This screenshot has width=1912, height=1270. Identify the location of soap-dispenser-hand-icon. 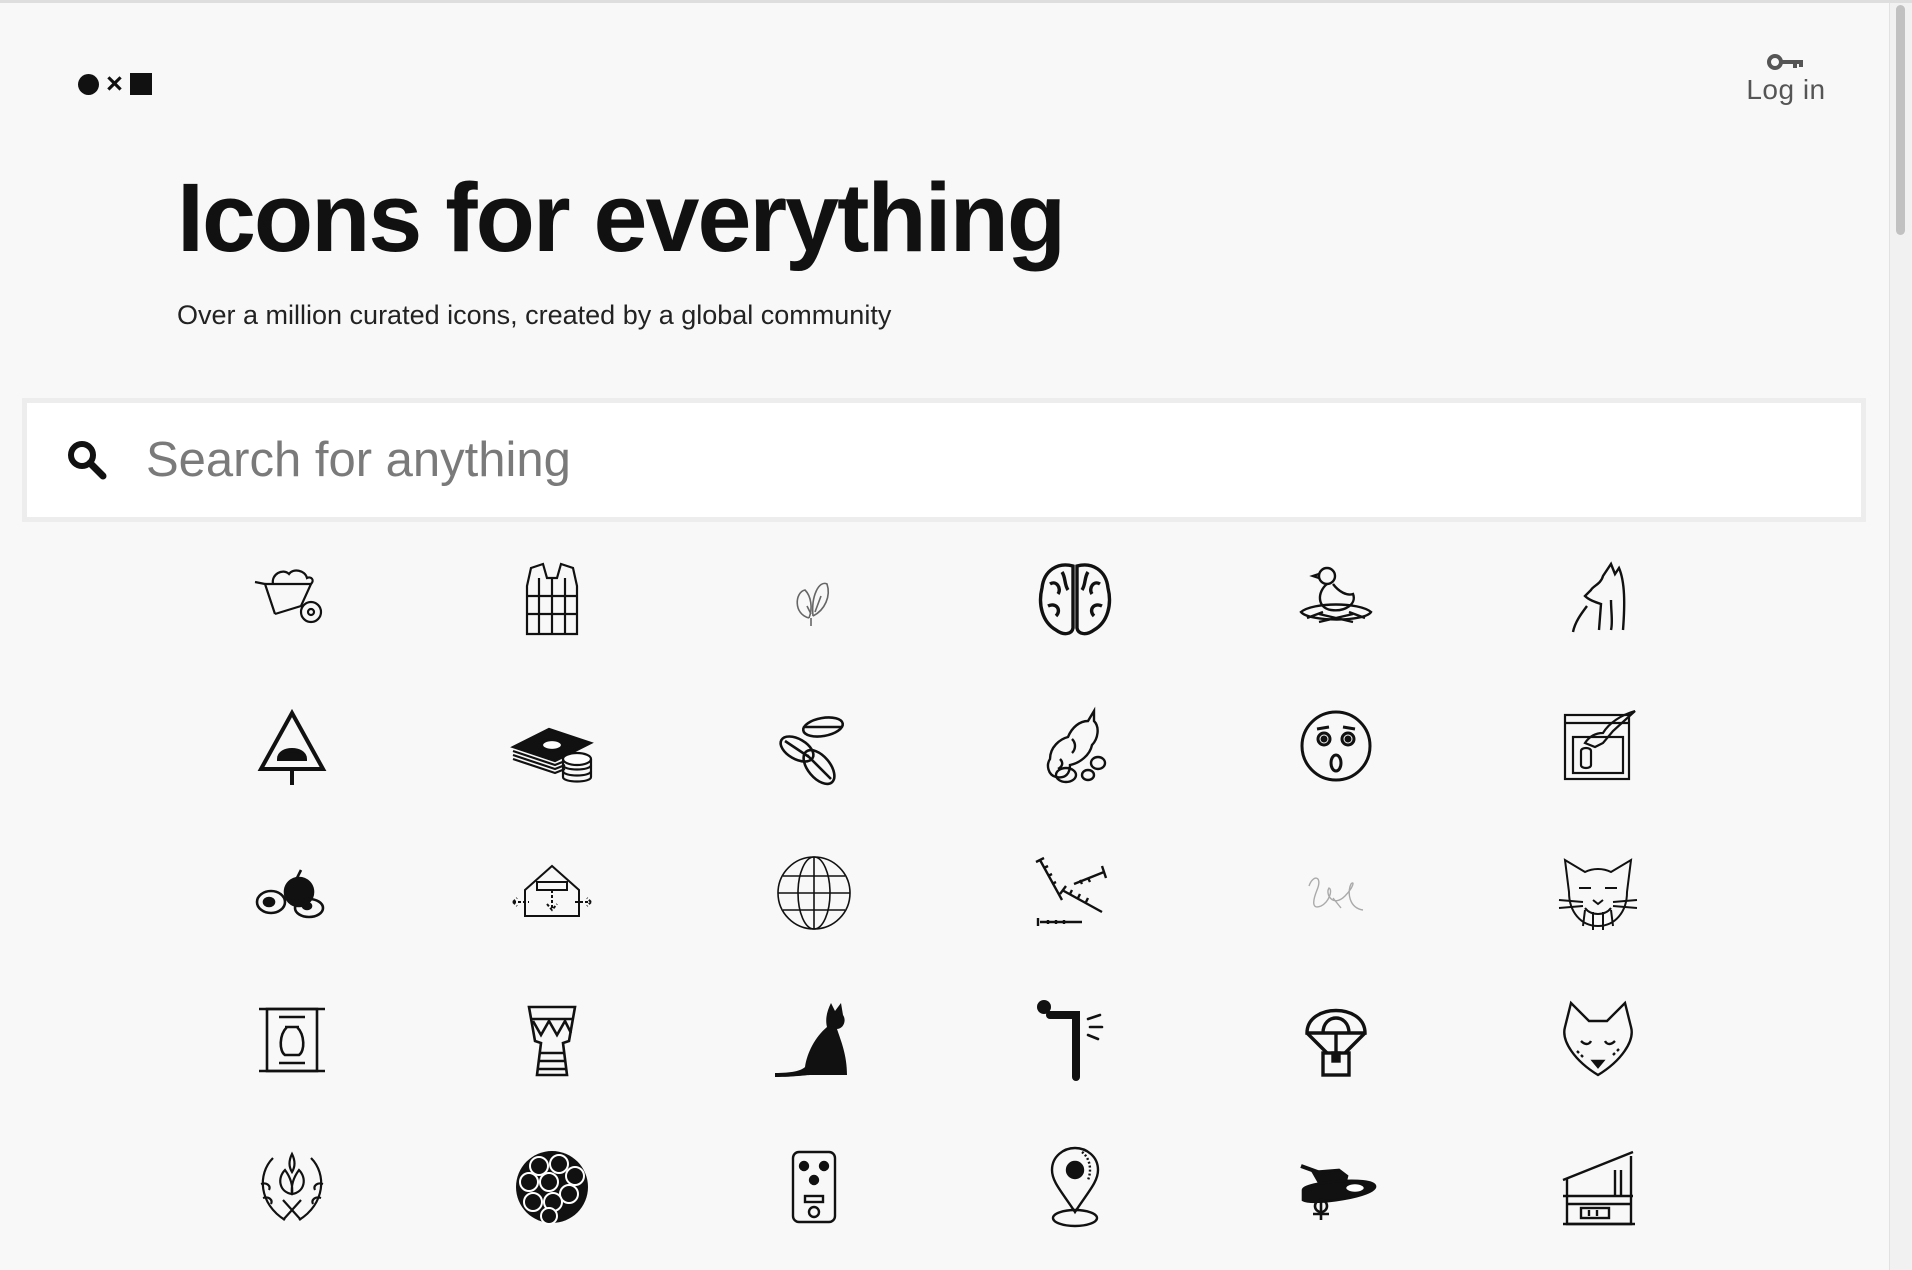
(1598, 746).